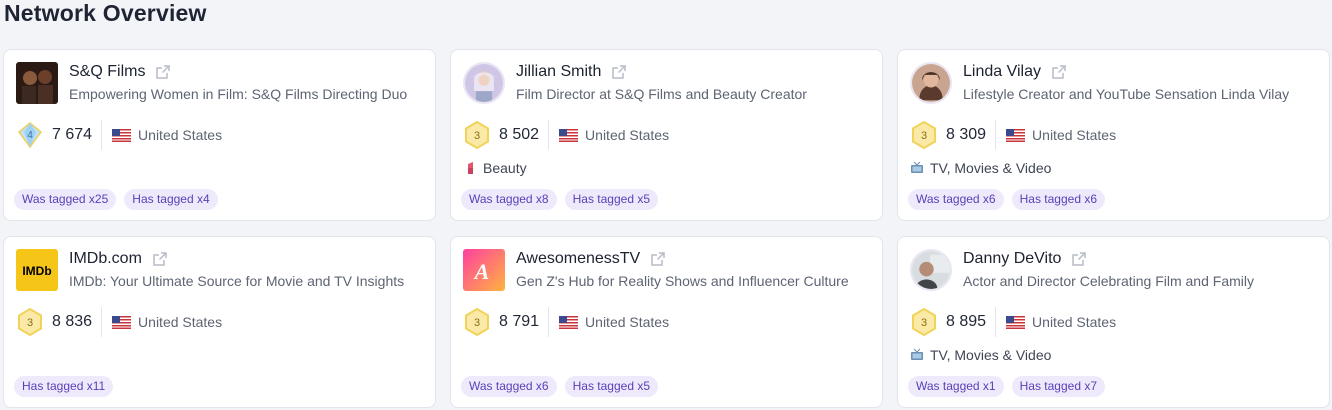 The height and width of the screenshot is (410, 1332). Describe the element at coordinates (956, 386) in the screenshot. I see `tag-was-tagged: Was tagged x1` at that location.